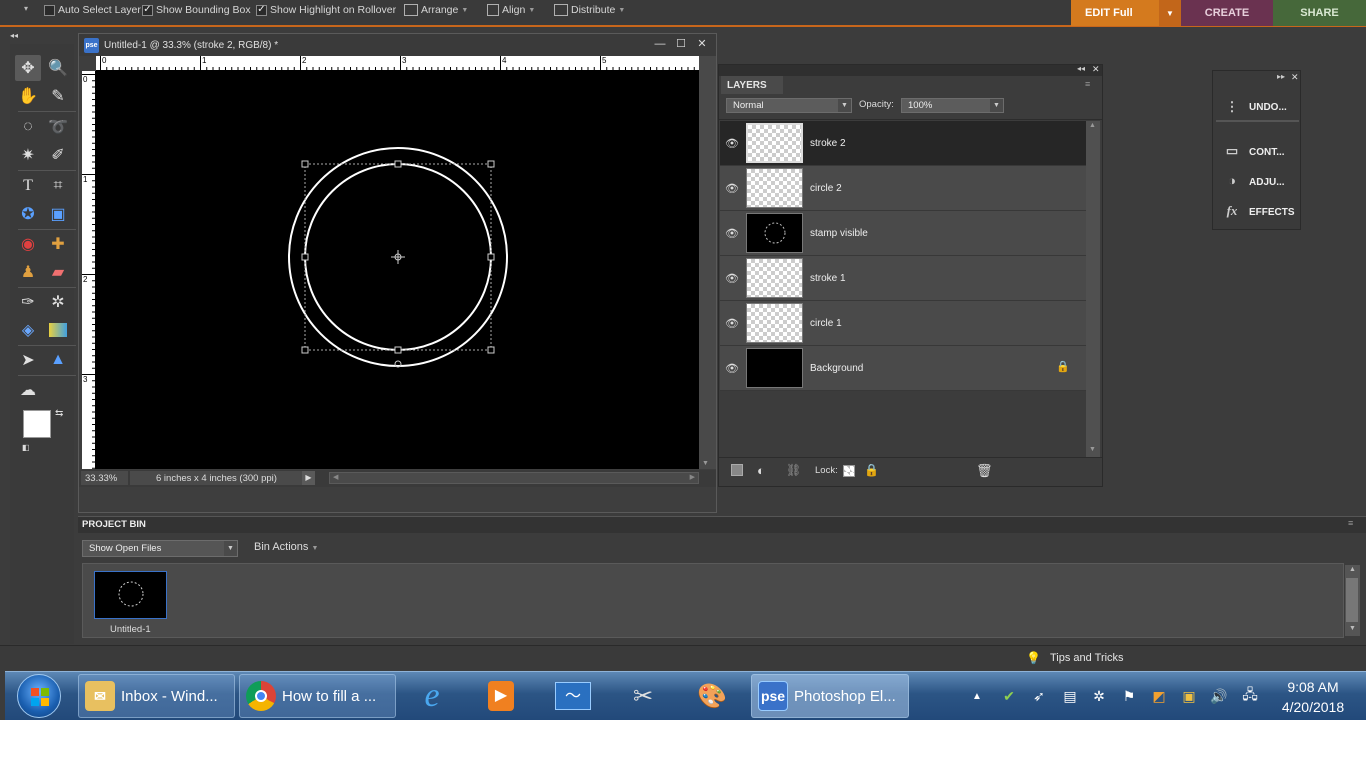 The height and width of the screenshot is (768, 1366). Describe the element at coordinates (28, 127) in the screenshot. I see `marquee-tool-icon: ◌` at that location.